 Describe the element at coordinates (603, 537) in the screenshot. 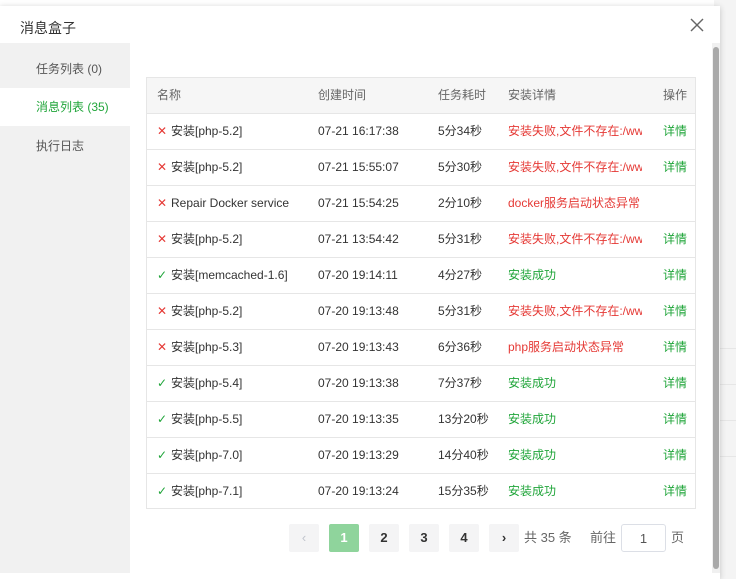

I see `goto-label: 前往` at that location.